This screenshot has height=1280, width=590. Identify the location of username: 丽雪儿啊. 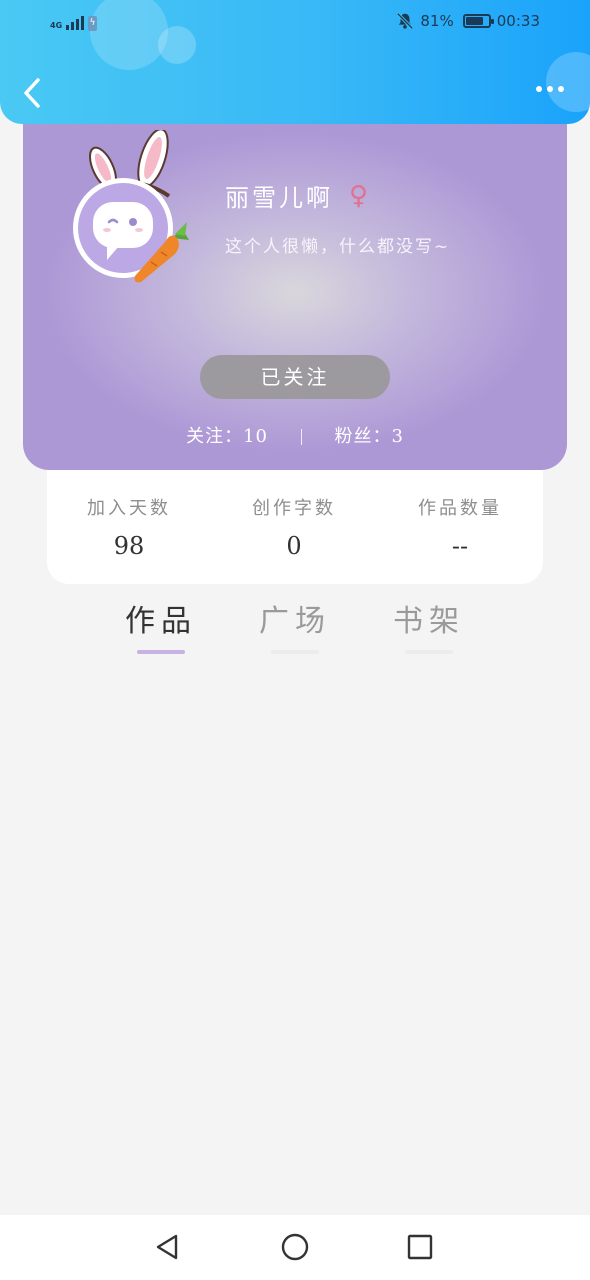
(279, 198).